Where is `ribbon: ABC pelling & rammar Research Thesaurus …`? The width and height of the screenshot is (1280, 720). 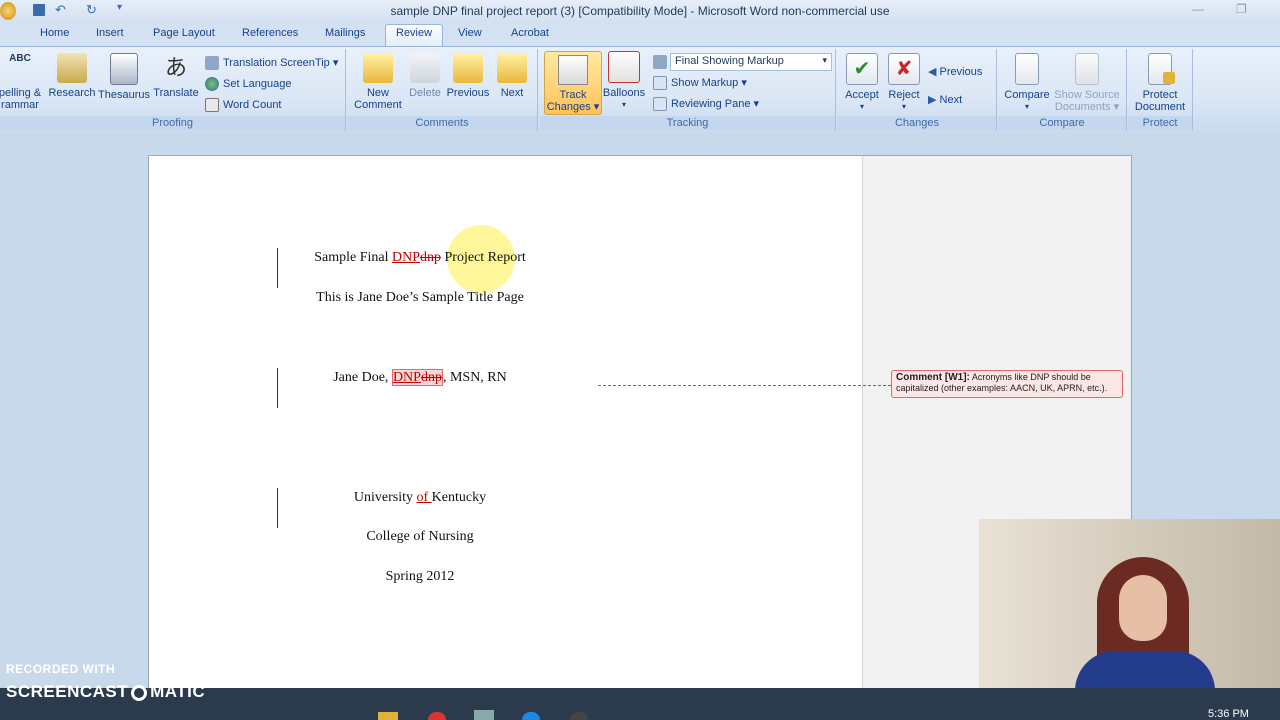 ribbon: ABC pelling & rammar Research Thesaurus … is located at coordinates (640, 90).